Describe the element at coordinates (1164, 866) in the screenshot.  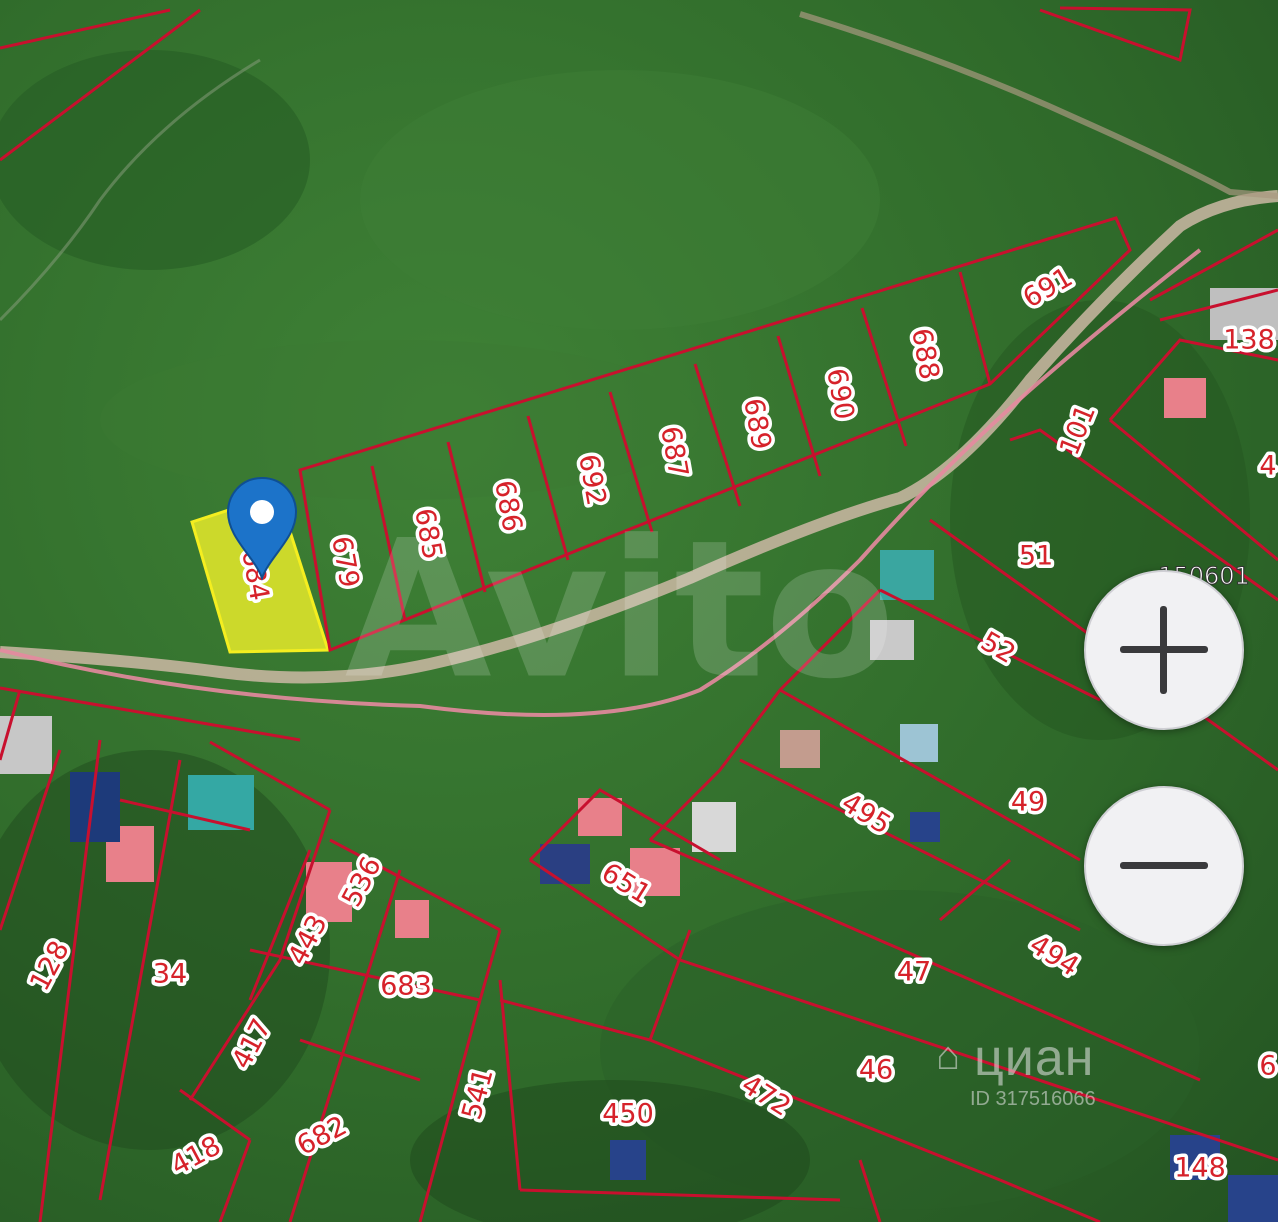
I see `zoom-out-button` at that location.